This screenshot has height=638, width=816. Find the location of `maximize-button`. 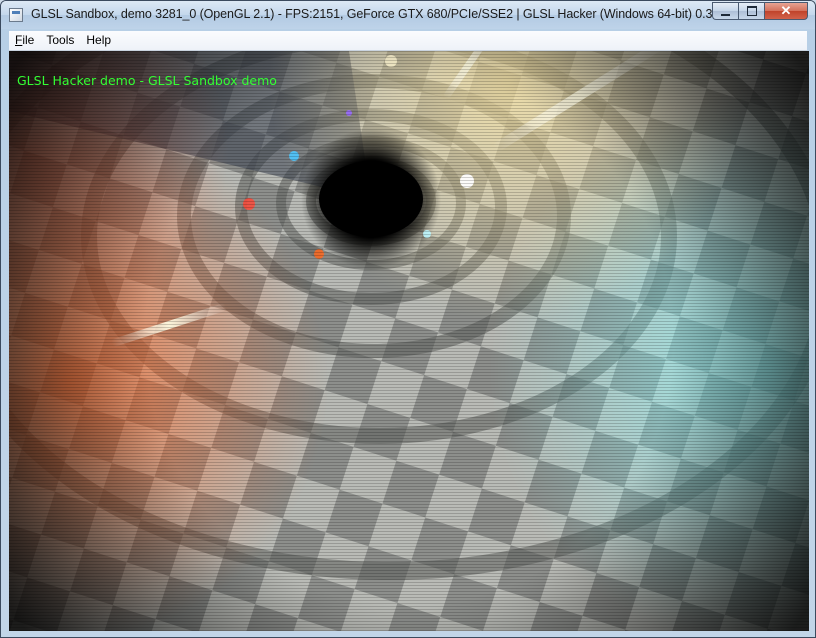

maximize-button is located at coordinates (751, 11).